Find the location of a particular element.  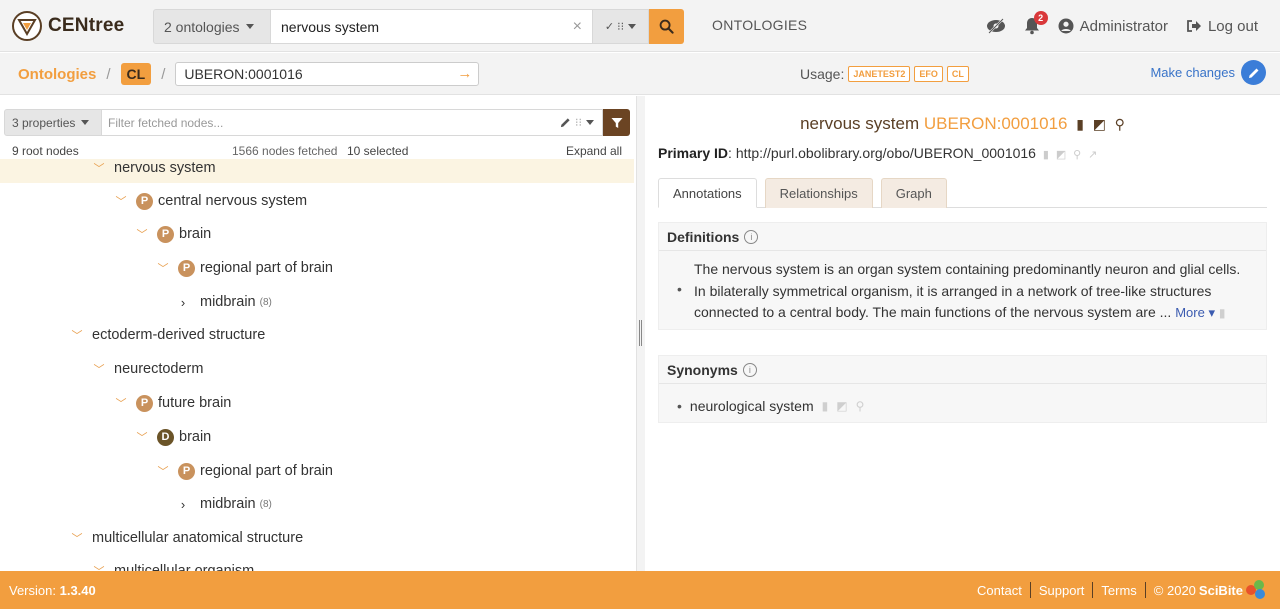

tree-node: ﹀ multicellular organism is located at coordinates (317, 563).